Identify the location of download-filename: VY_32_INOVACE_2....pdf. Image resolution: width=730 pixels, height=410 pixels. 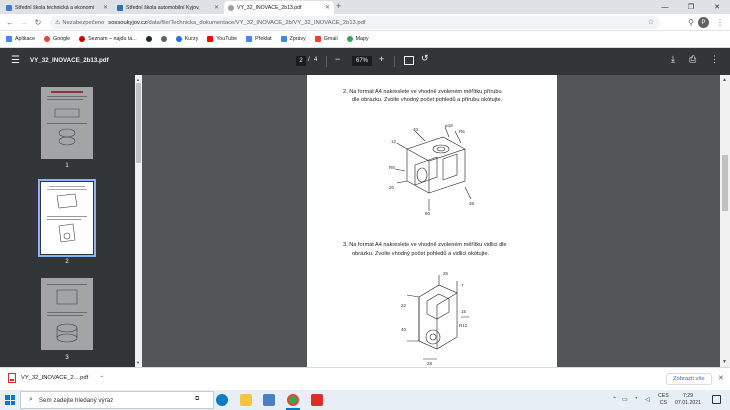
(54, 378).